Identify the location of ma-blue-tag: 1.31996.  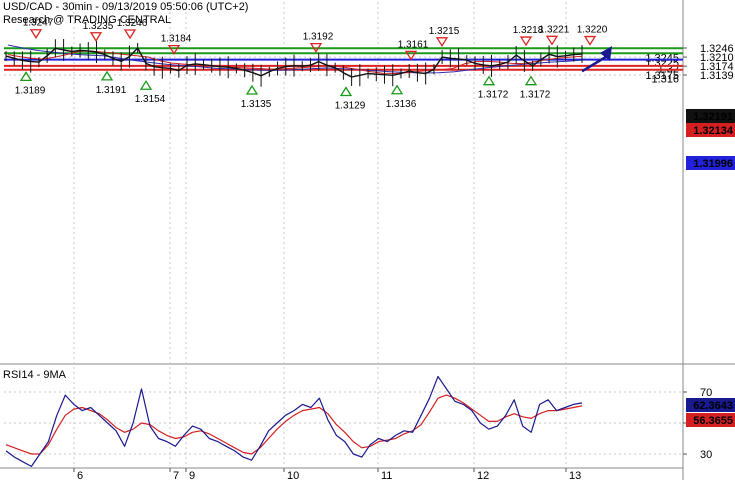
(713, 164).